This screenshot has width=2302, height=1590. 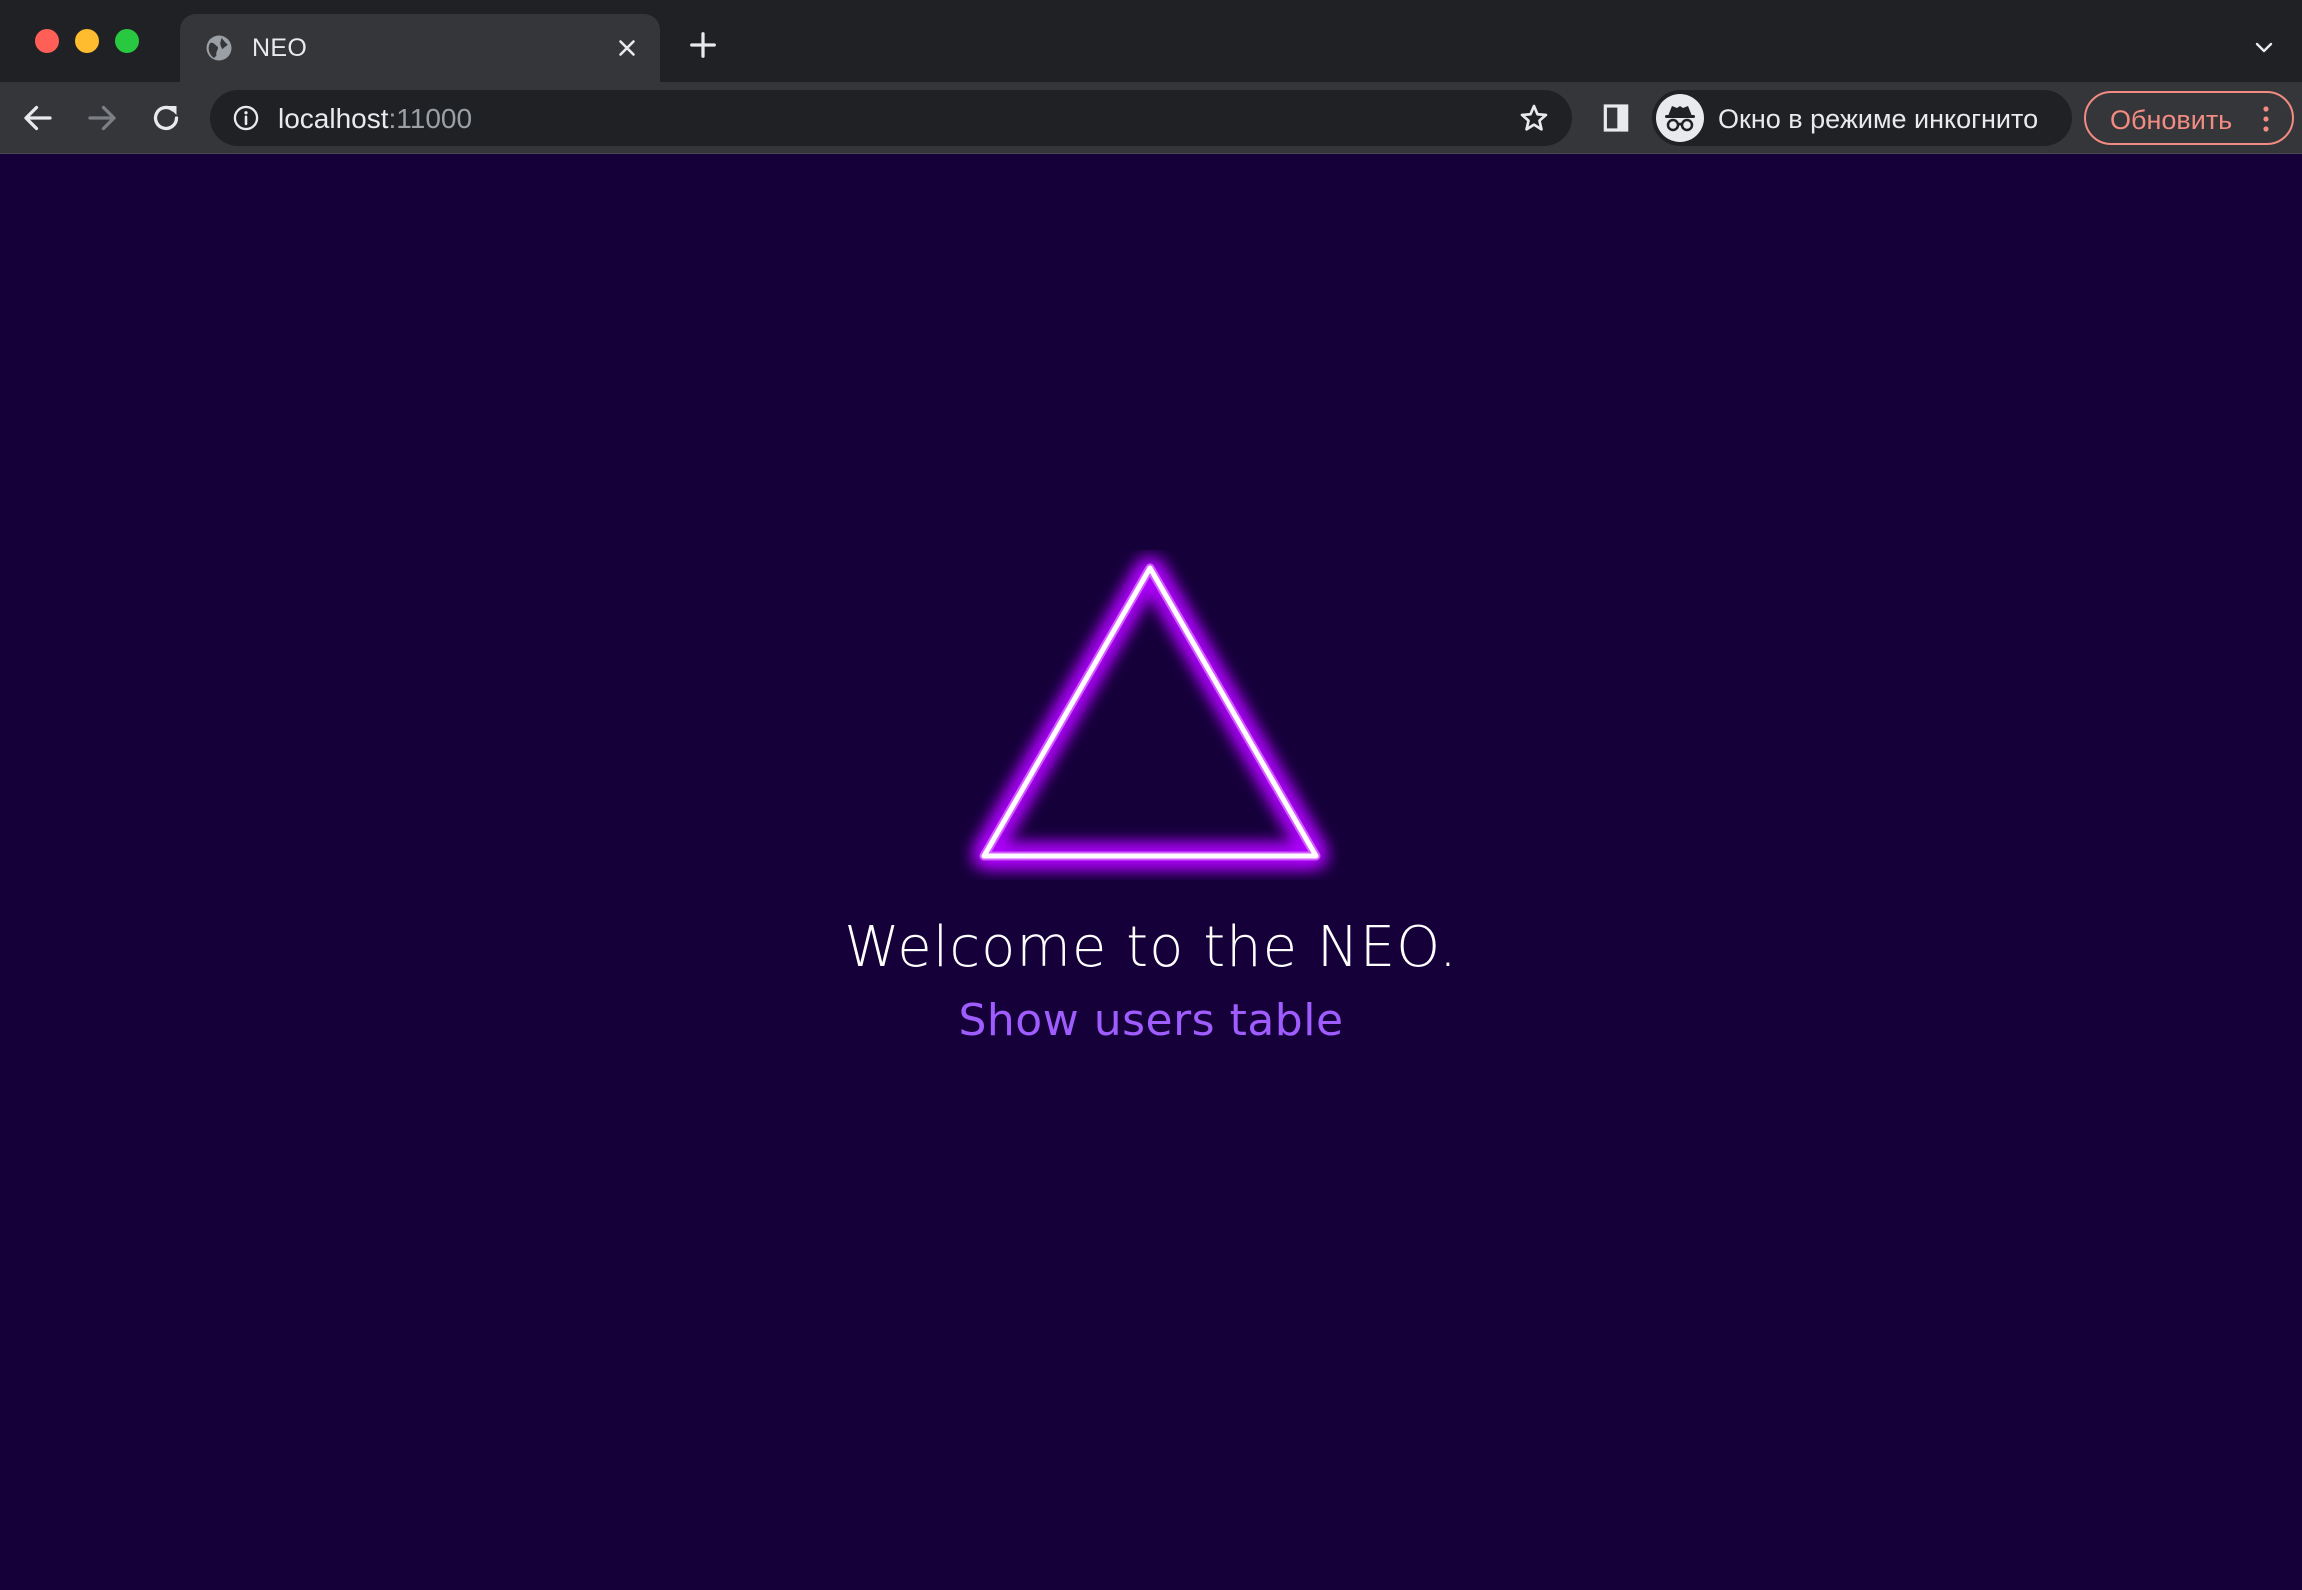 I want to click on tab-neo: NEO, so click(x=420, y=48).